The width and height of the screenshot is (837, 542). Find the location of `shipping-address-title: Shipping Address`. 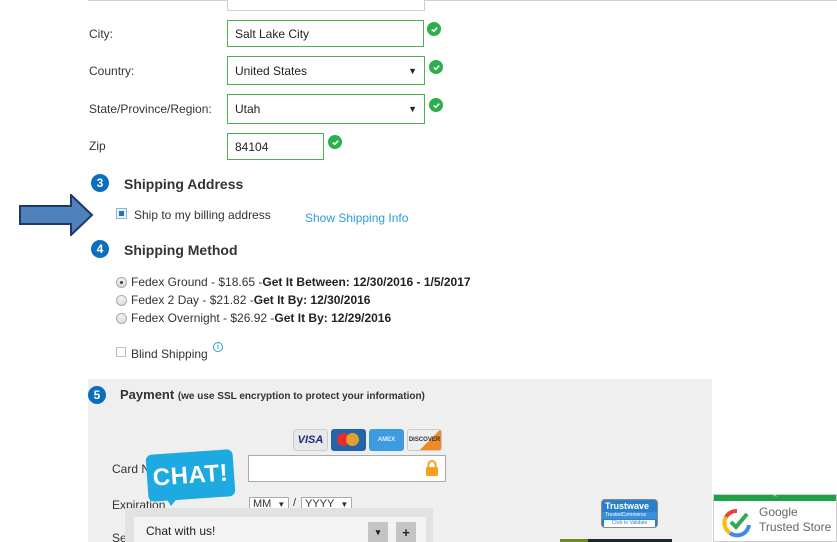

shipping-address-title: Shipping Address is located at coordinates (184, 184).